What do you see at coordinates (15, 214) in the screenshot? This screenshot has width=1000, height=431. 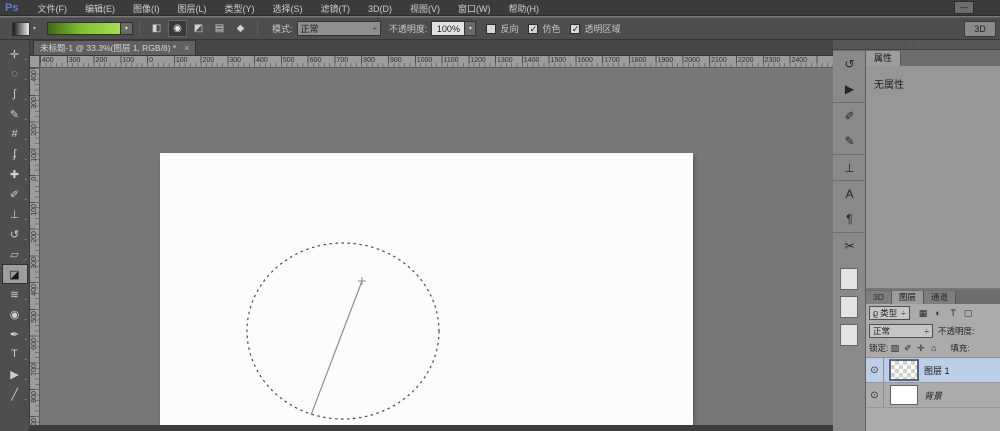 I see `clone-stamp-tool: ⊥ ▪` at bounding box center [15, 214].